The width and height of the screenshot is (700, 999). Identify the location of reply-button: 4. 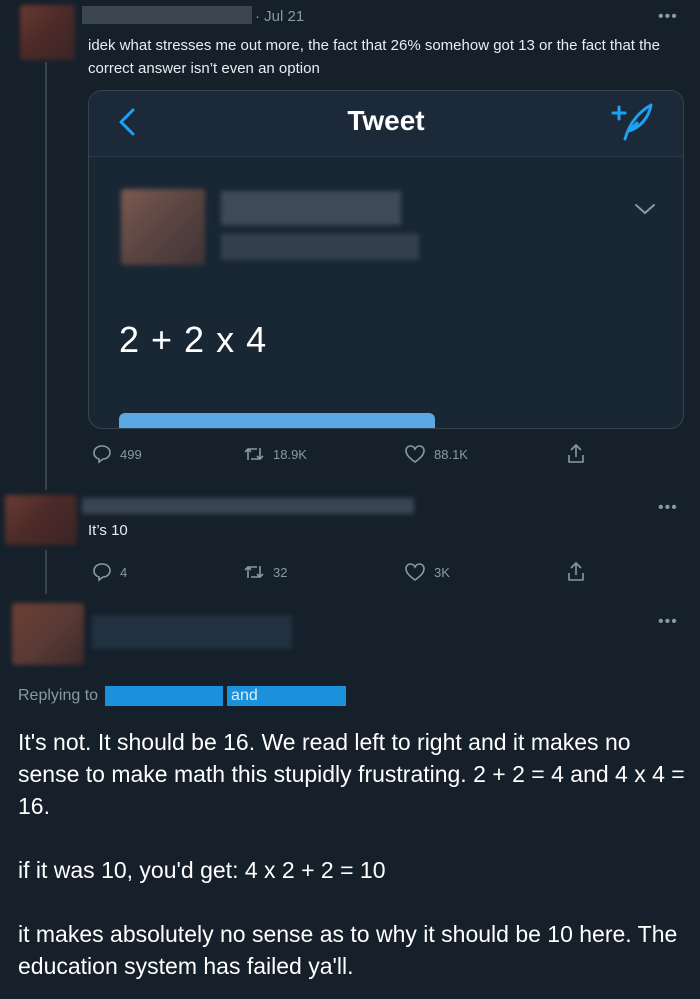
(109, 572).